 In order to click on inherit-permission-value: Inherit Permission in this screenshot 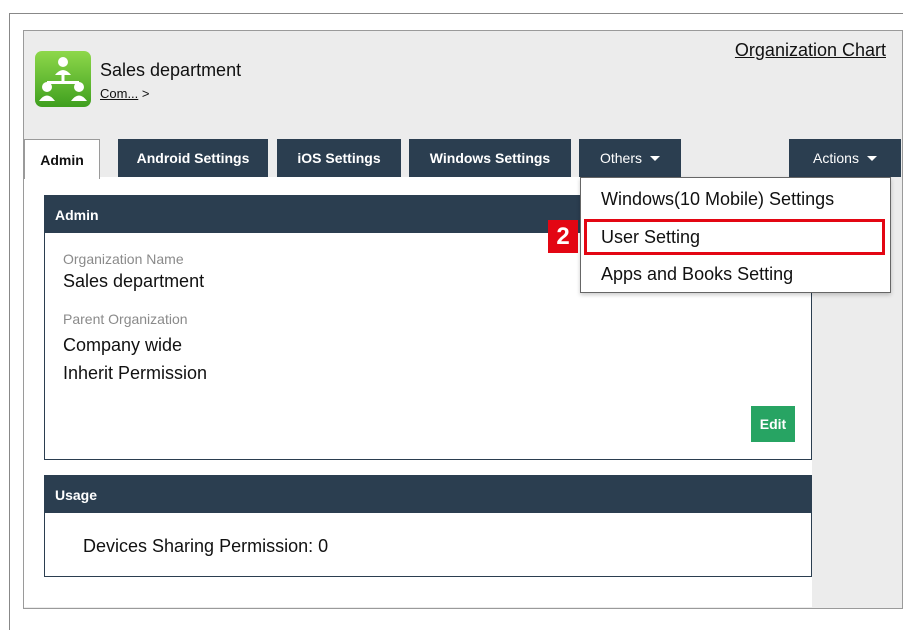, I will do `click(135, 373)`.